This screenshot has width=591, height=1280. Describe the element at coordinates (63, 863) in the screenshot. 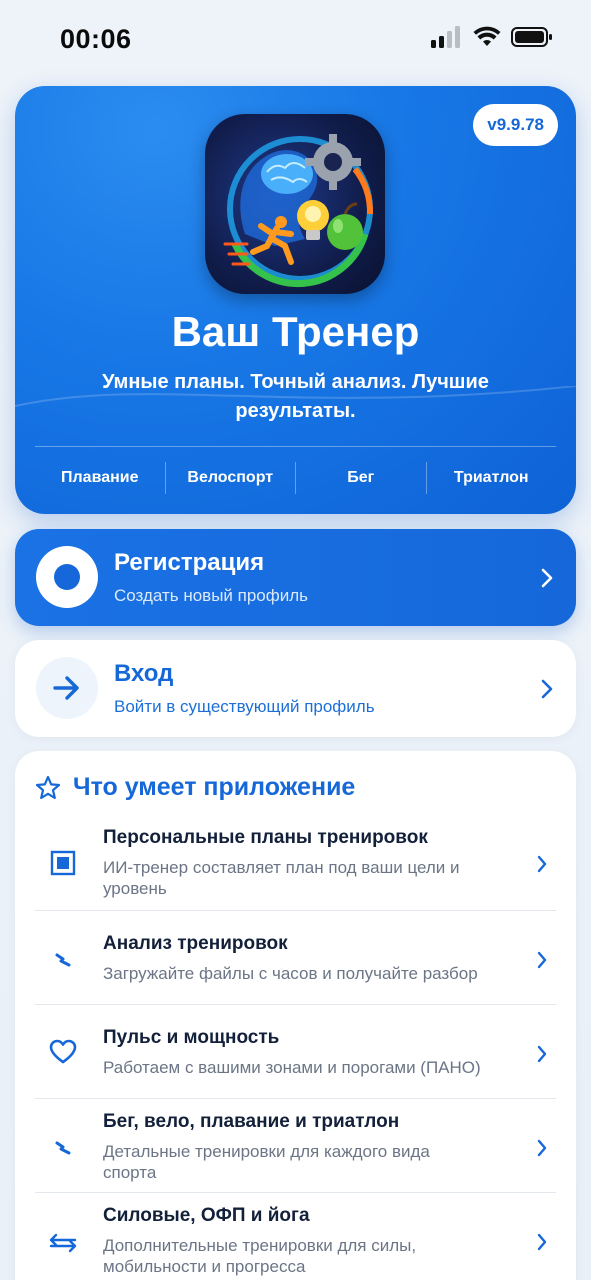

I see `square-icon` at that location.